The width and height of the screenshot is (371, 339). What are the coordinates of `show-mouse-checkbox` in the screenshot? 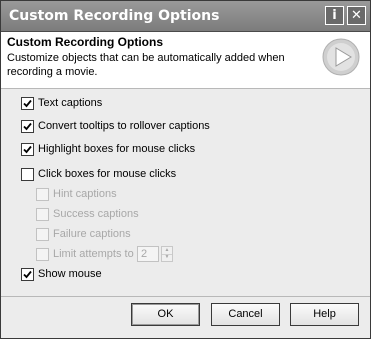 It's located at (27, 274).